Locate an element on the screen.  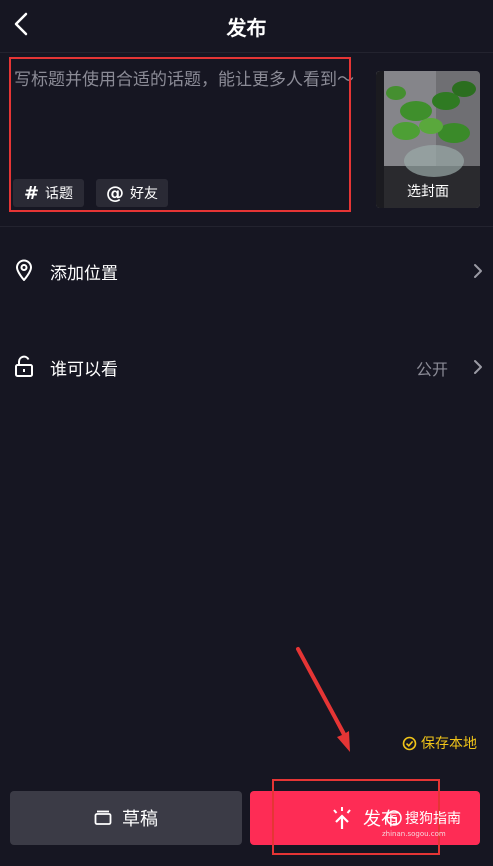
add-location-row: 添加位置 is located at coordinates (246, 270).